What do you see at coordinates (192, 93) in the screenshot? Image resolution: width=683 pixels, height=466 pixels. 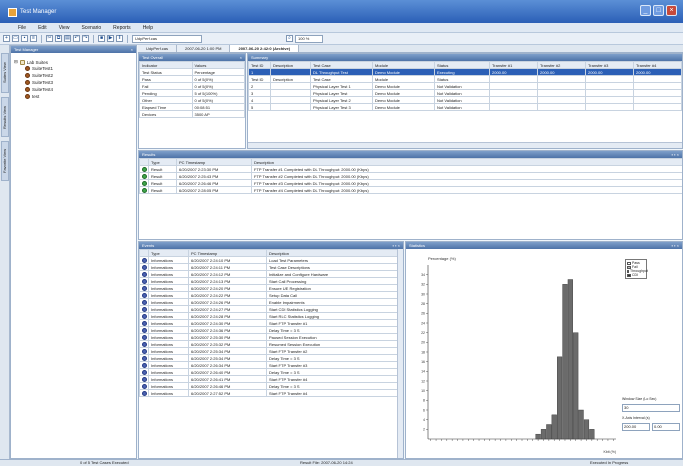 I see `table-row: Pending 5 of 5(100%)` at bounding box center [192, 93].